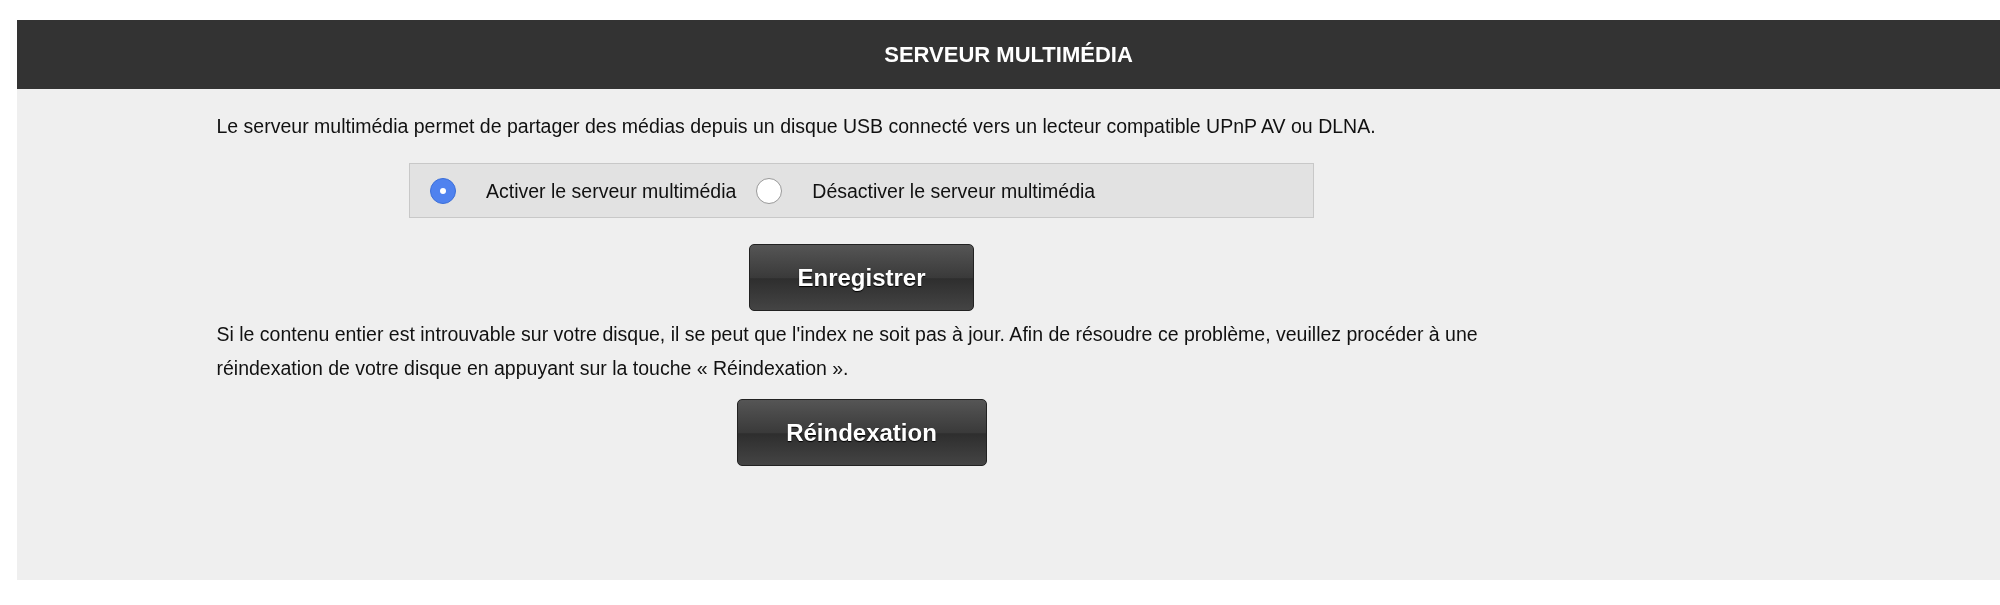 This screenshot has width=2000, height=605. I want to click on radio-label: Activer le serveur multimédia, so click(611, 190).